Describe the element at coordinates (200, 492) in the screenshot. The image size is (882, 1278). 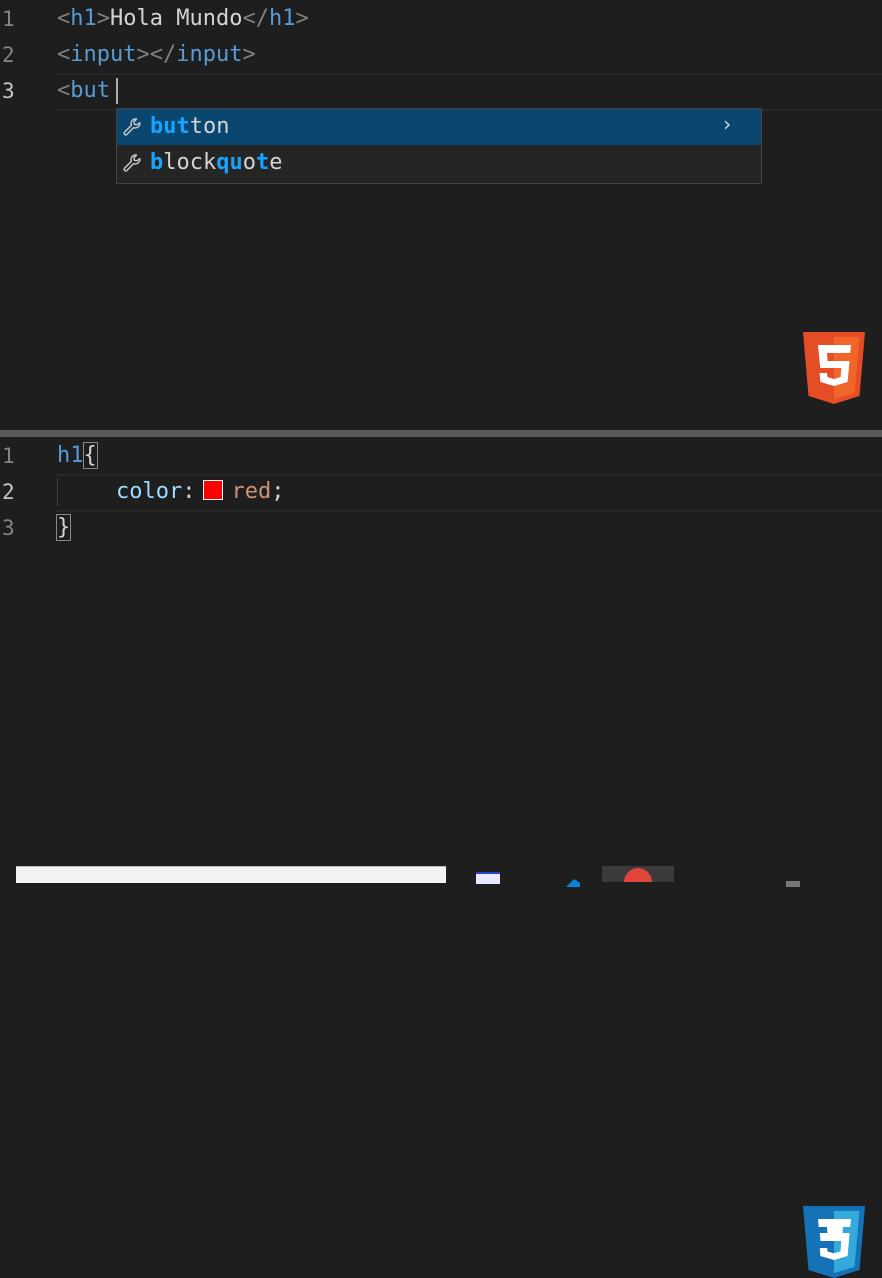
I see `code-text: color: red;` at that location.